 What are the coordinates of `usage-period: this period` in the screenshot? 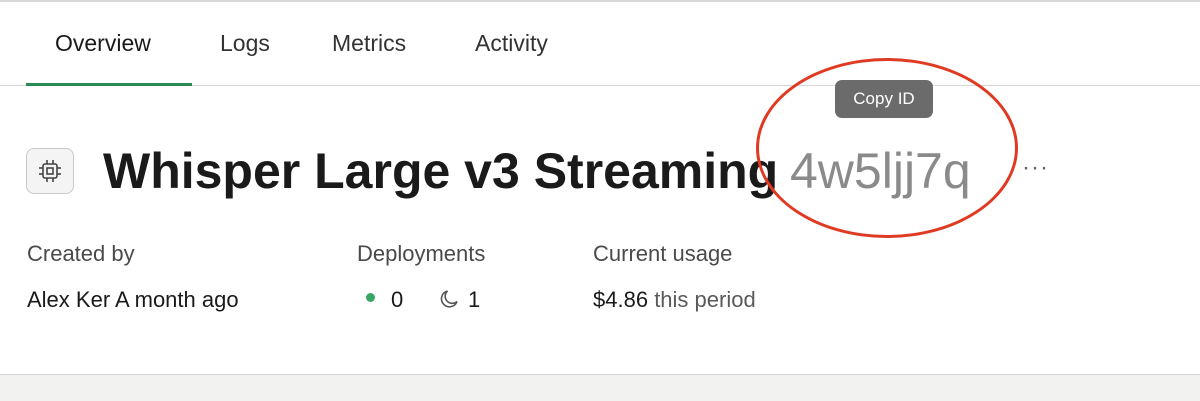 It's located at (705, 299).